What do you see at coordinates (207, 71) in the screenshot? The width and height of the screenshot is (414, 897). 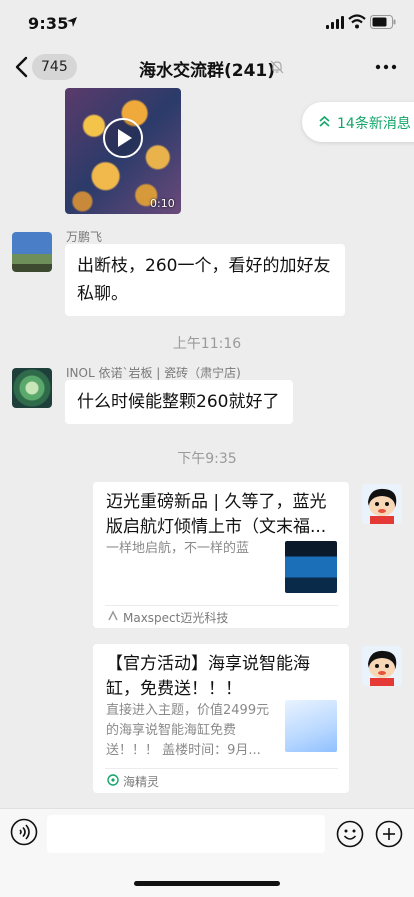 I see `chat-title: 海水交流群(241)` at bounding box center [207, 71].